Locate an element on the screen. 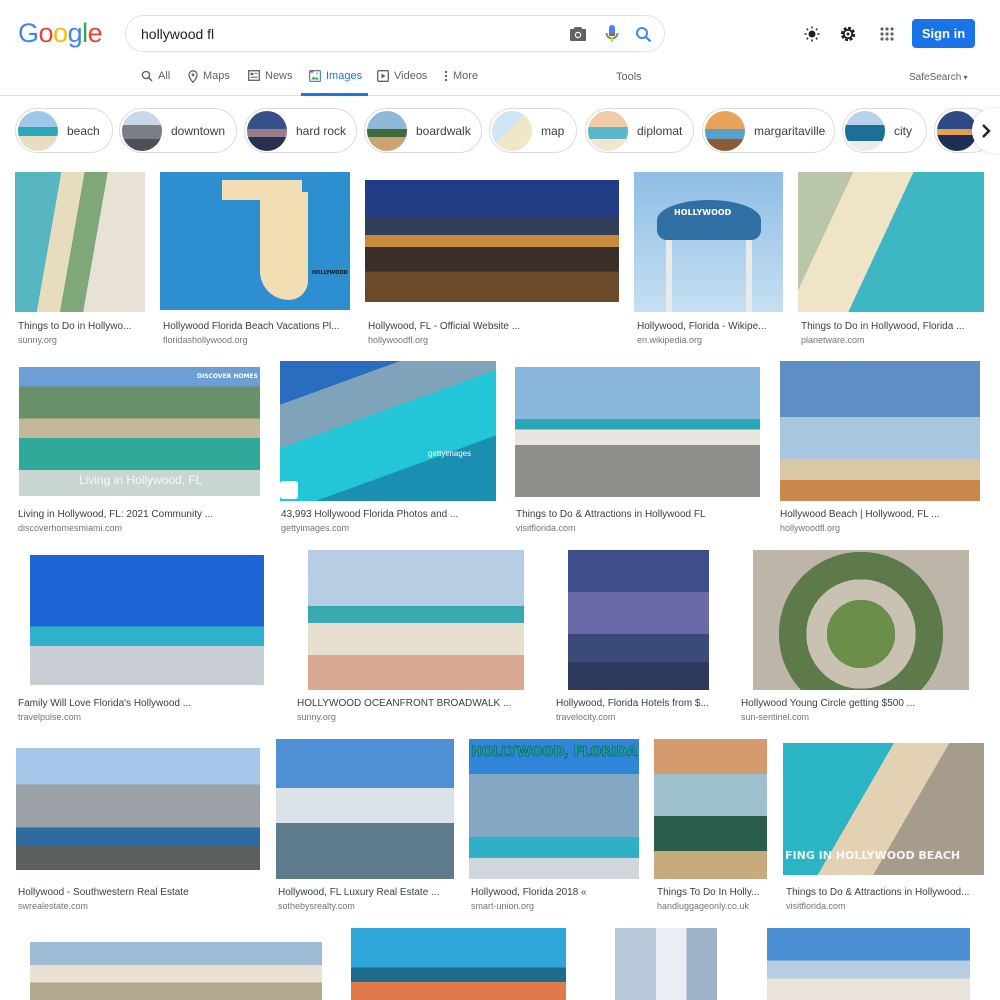 This screenshot has width=1000, height=1000. result-source: visitflorida.com is located at coordinates (816, 906).